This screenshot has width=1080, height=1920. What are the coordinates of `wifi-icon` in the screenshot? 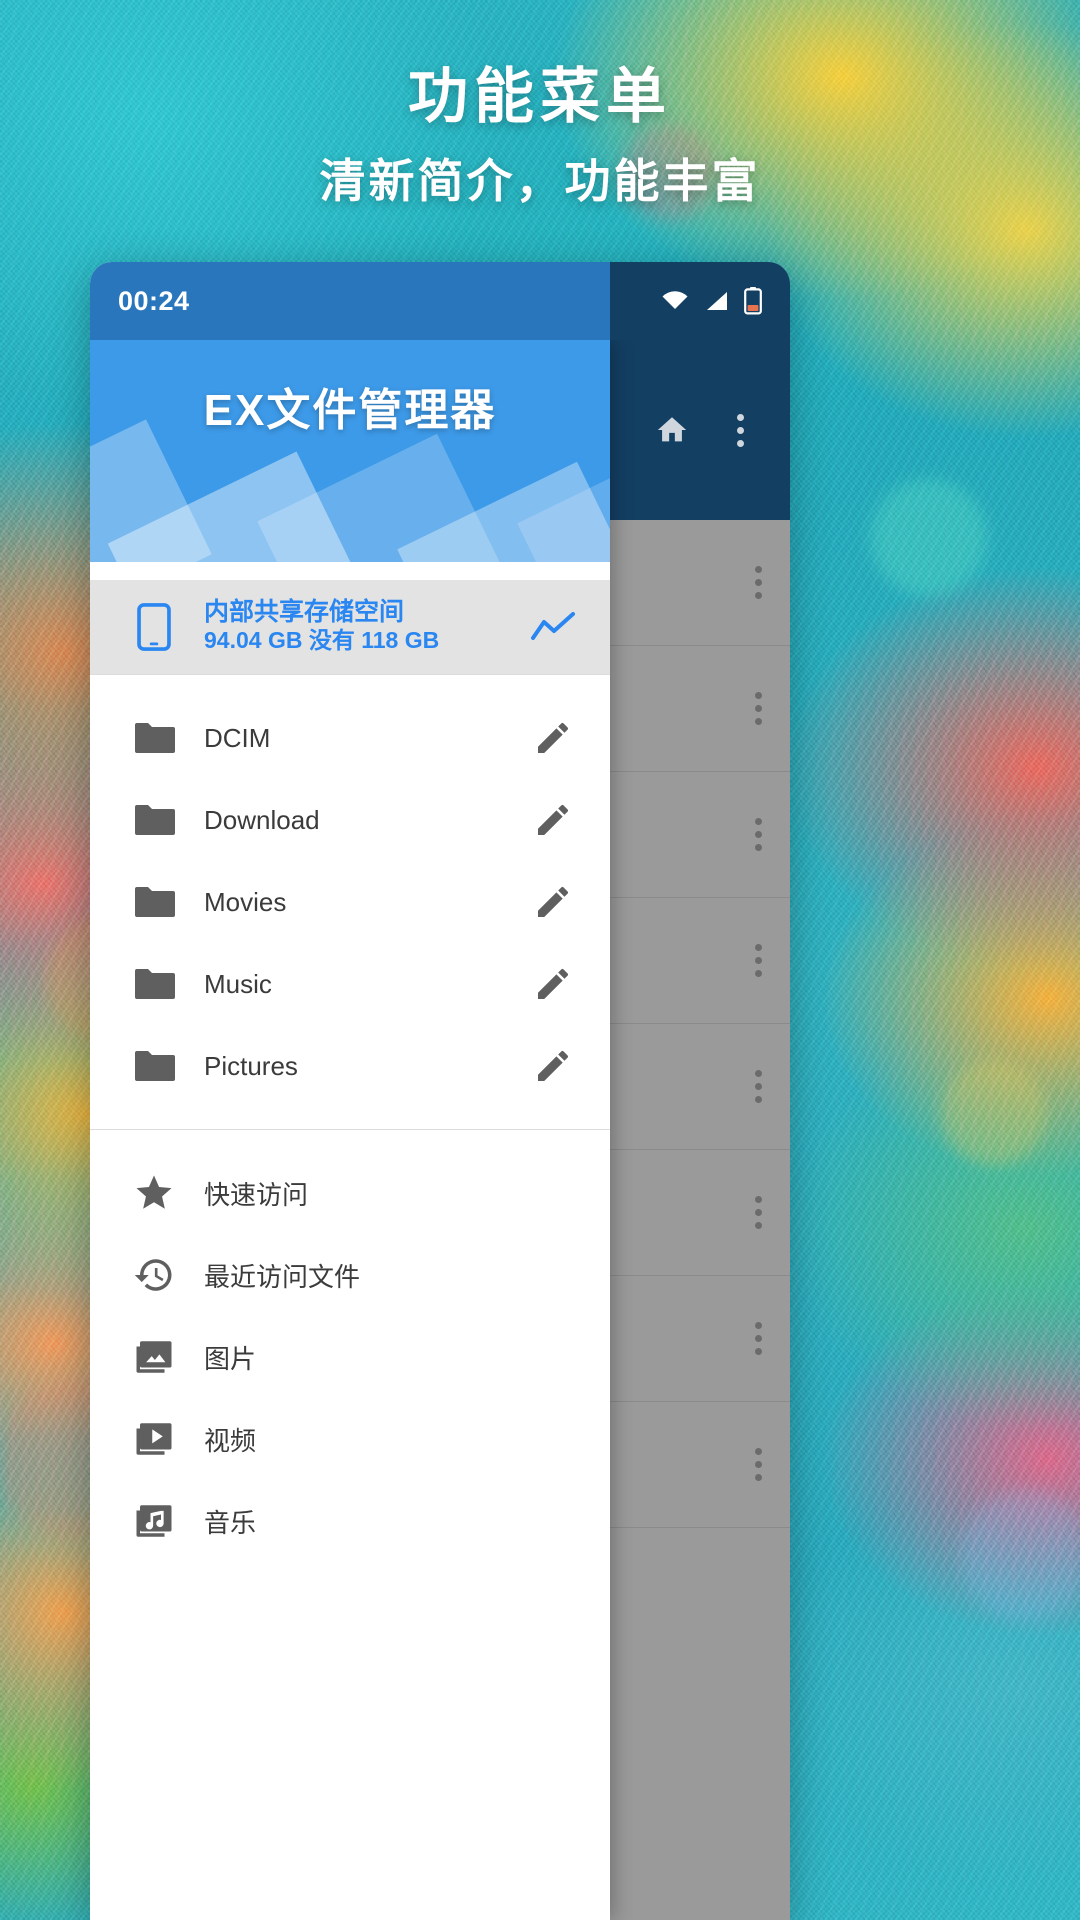 It's located at (675, 300).